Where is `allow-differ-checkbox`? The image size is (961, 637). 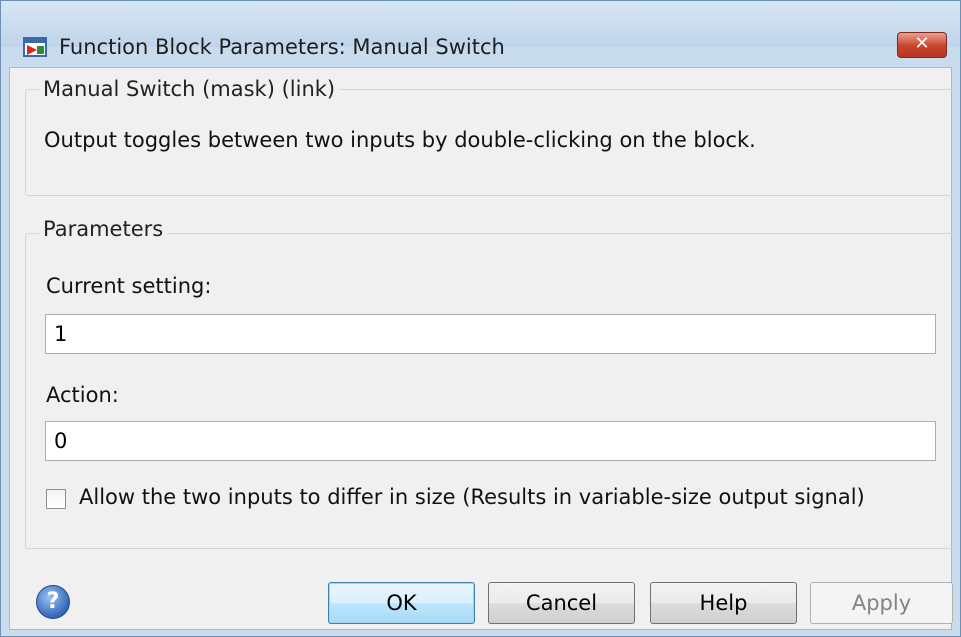 allow-differ-checkbox is located at coordinates (56, 499).